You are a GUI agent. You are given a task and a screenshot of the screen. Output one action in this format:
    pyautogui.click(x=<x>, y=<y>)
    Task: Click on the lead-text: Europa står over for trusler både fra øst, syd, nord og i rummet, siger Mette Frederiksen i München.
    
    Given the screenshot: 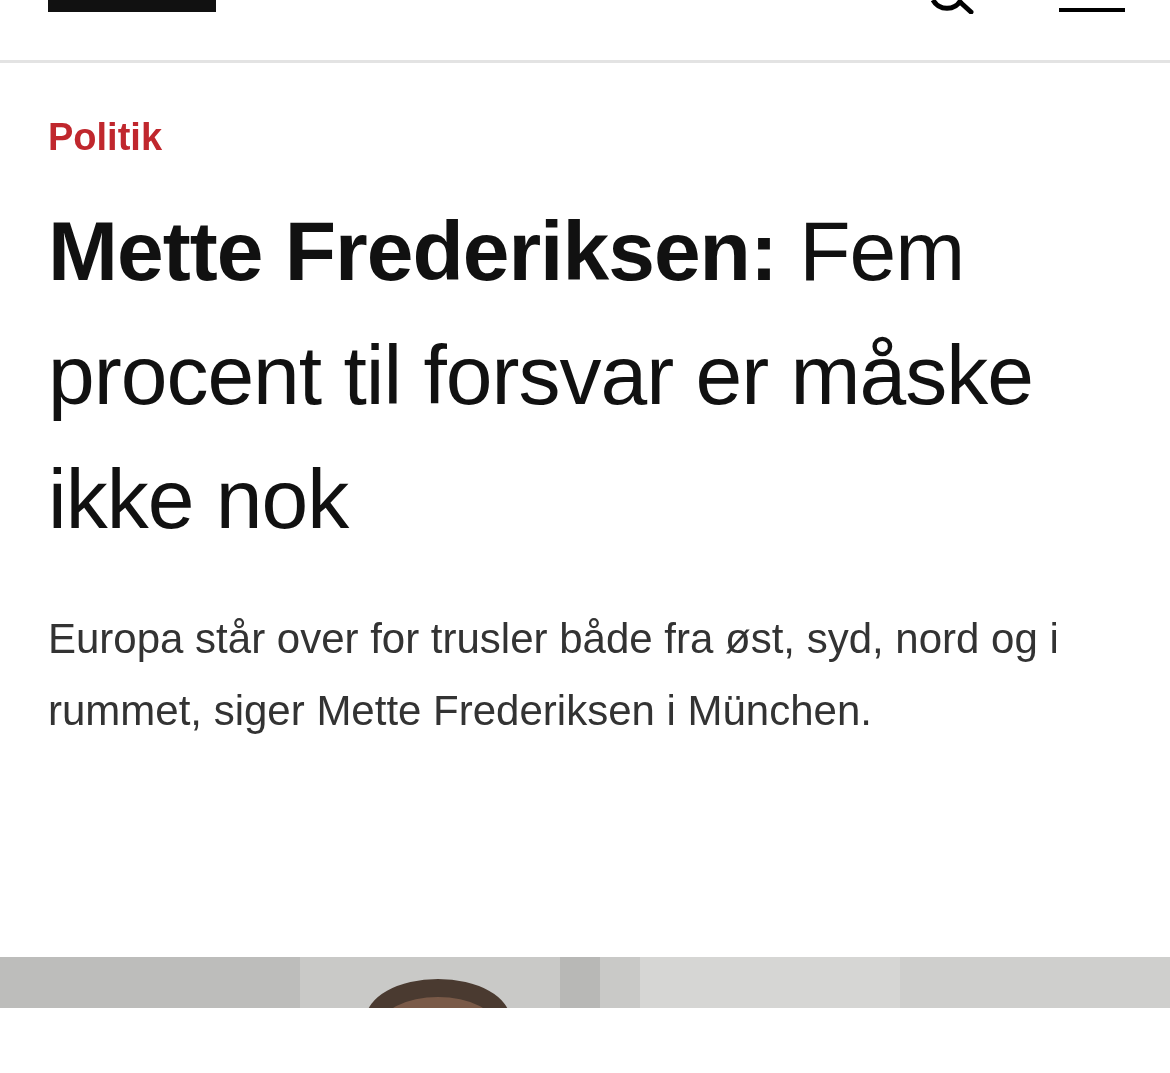 What is the action you would take?
    pyautogui.click(x=554, y=675)
    